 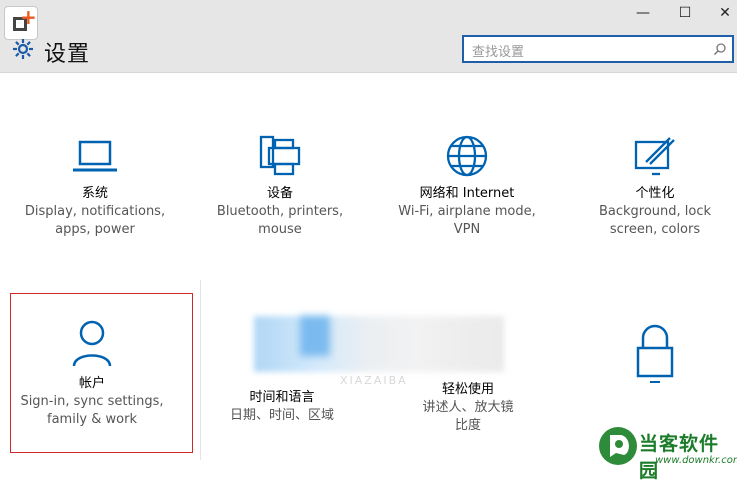 What do you see at coordinates (598, 49) in the screenshot?
I see `search-box: 查找设置` at bounding box center [598, 49].